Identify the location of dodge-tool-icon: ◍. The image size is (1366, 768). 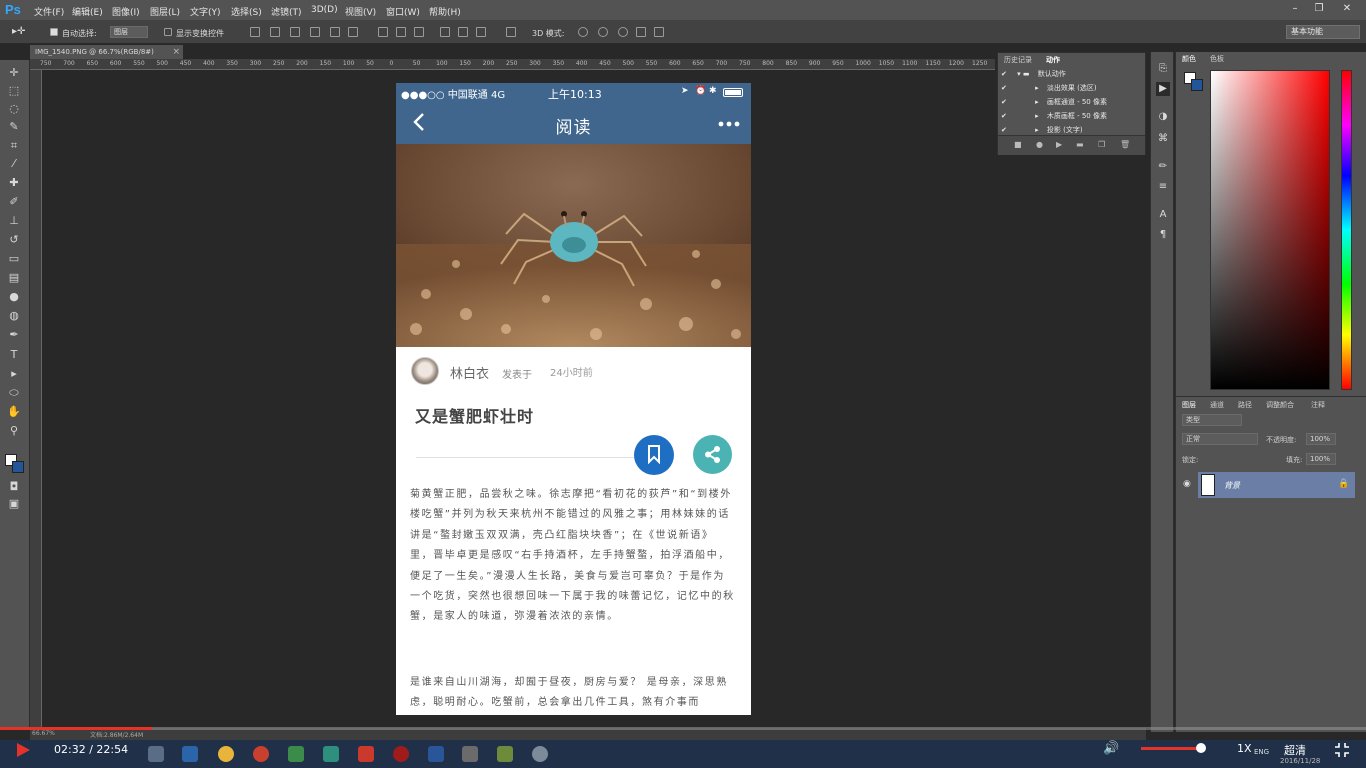
(14, 316).